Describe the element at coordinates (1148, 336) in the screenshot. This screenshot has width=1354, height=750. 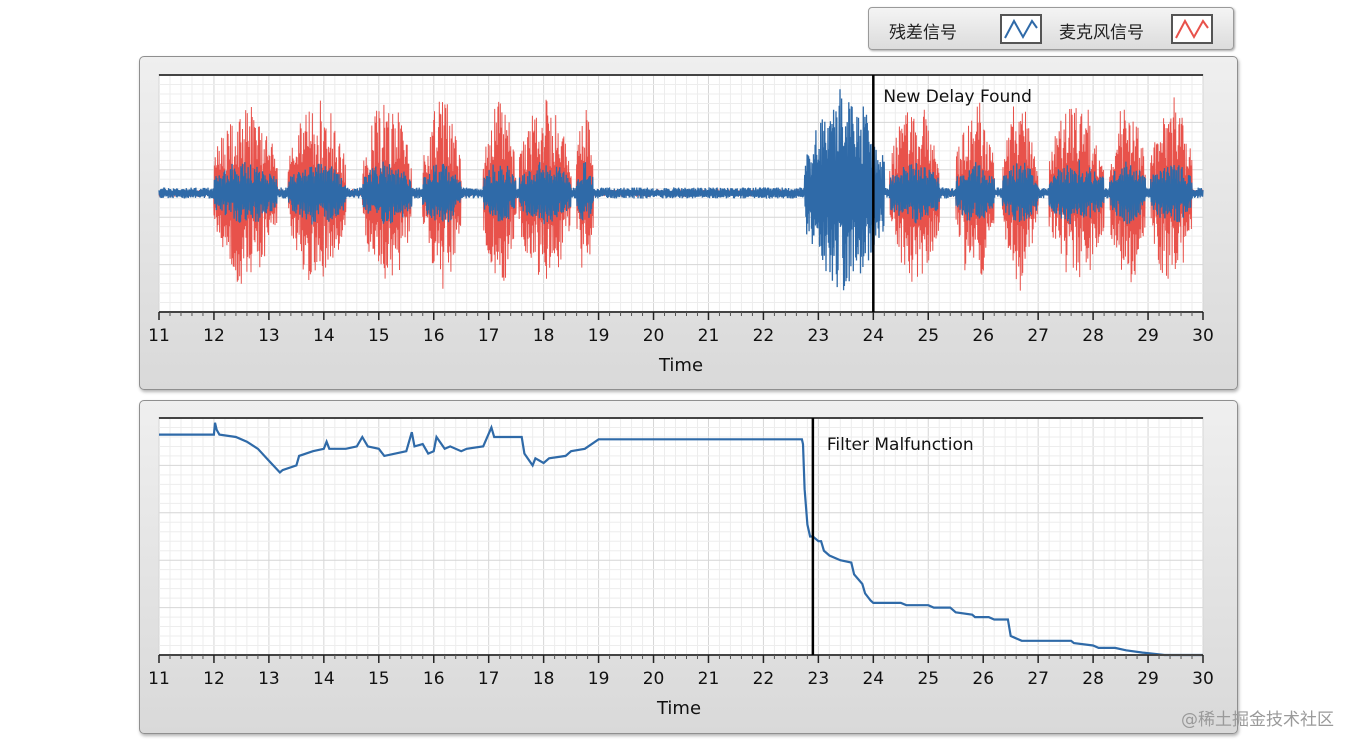
I see `x-tick-label: 29` at that location.